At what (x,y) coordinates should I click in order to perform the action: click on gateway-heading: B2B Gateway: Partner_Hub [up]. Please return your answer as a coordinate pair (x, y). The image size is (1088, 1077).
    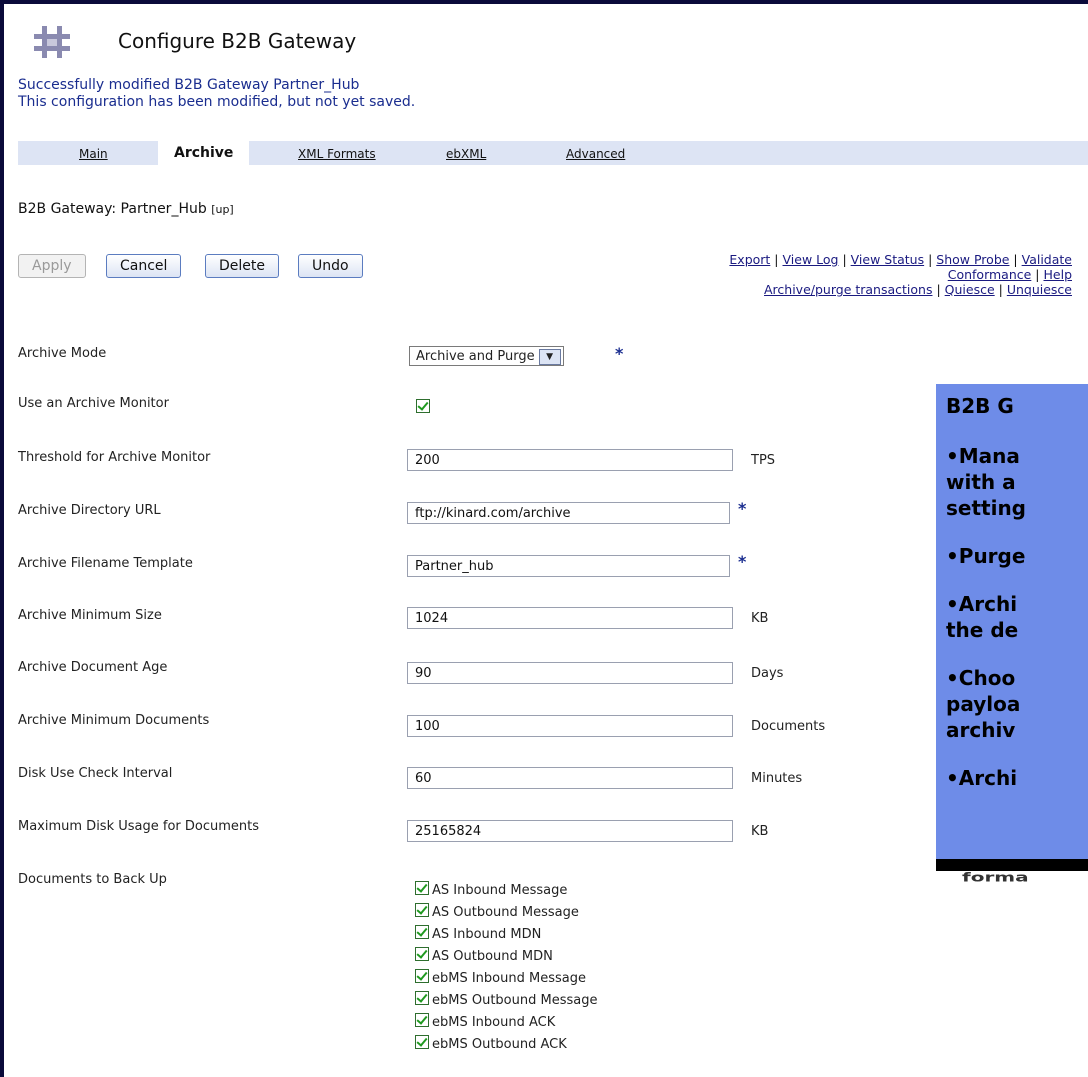
    Looking at the image, I should click on (126, 209).